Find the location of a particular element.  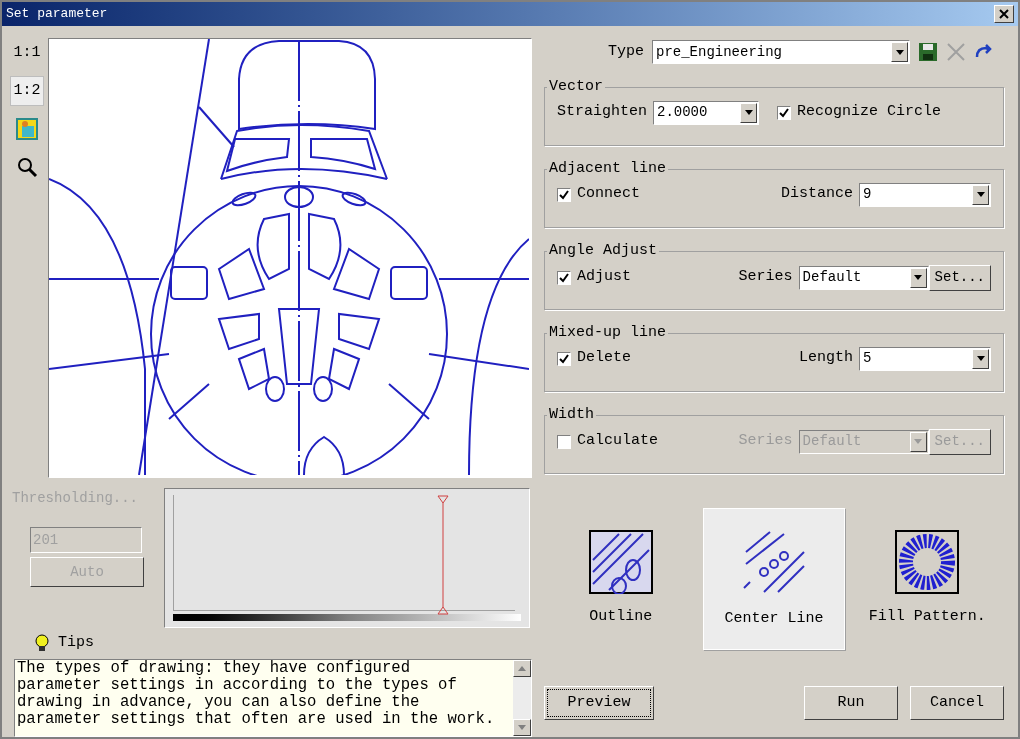

checkbox-label: Recognize Circle is located at coordinates (869, 112).